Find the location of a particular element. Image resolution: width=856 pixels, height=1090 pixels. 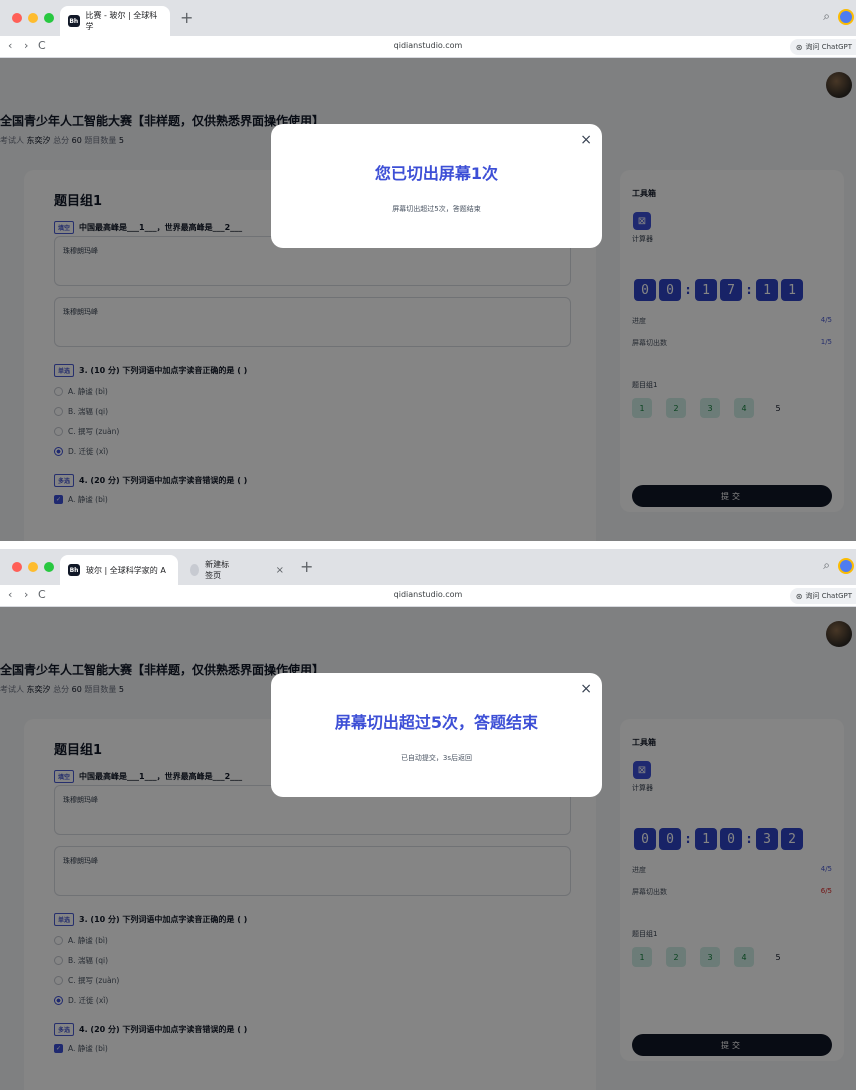

exam-ended-modal: × 屏幕切出超过5次，答题结束 已自动提交，3s后返回 is located at coordinates (436, 735).